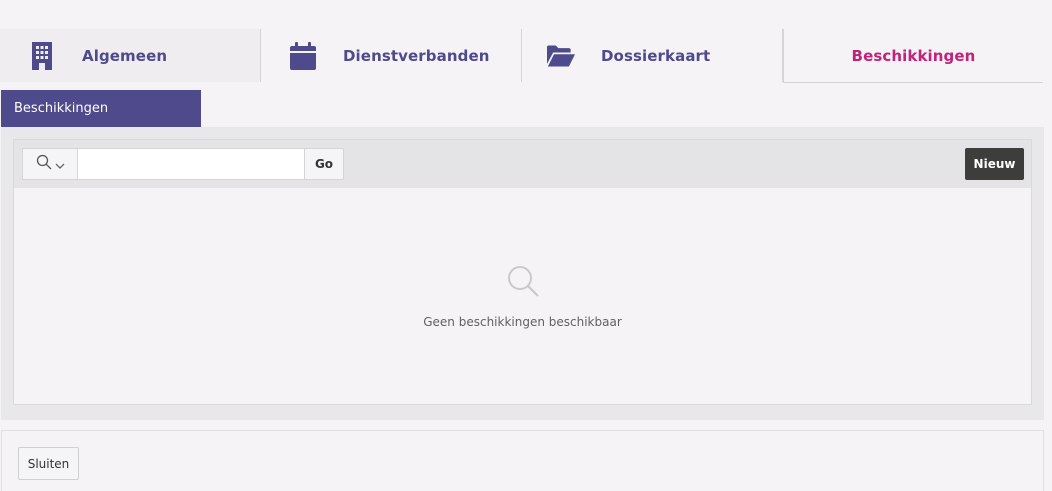 This screenshot has width=1052, height=491. What do you see at coordinates (60, 164) in the screenshot?
I see `chevron-down-icon` at bounding box center [60, 164].